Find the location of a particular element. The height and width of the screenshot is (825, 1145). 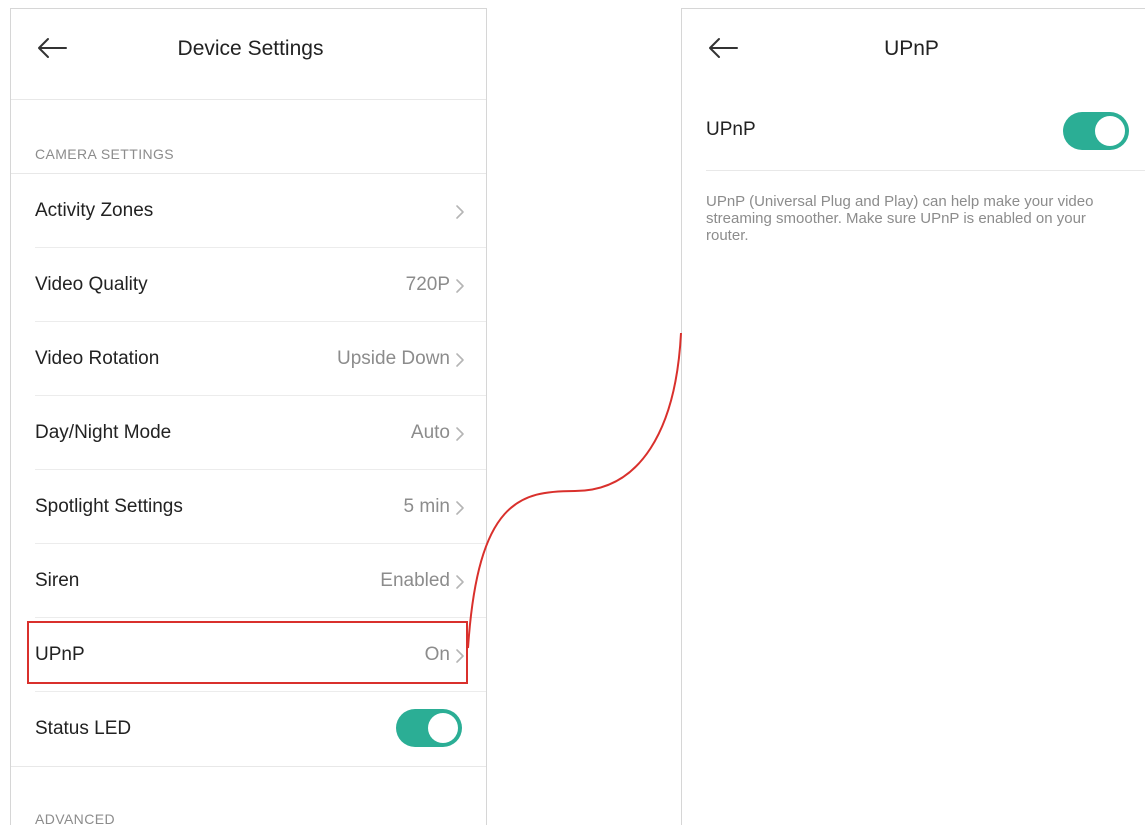

device-settings-header: Device Settings is located at coordinates (248, 54).